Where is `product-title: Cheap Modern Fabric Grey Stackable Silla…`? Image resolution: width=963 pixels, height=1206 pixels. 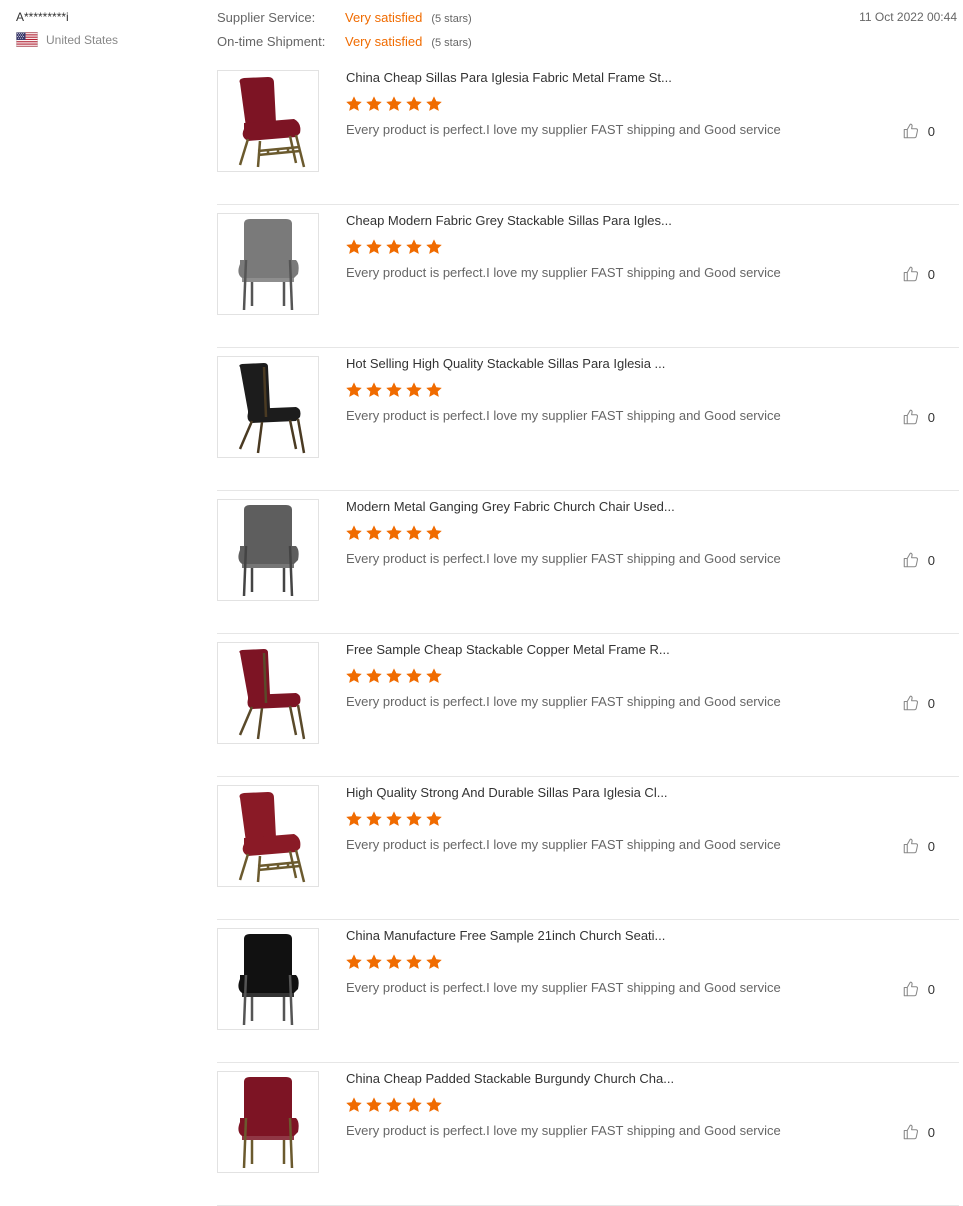 product-title: Cheap Modern Fabric Grey Stackable Silla… is located at coordinates (509, 220).